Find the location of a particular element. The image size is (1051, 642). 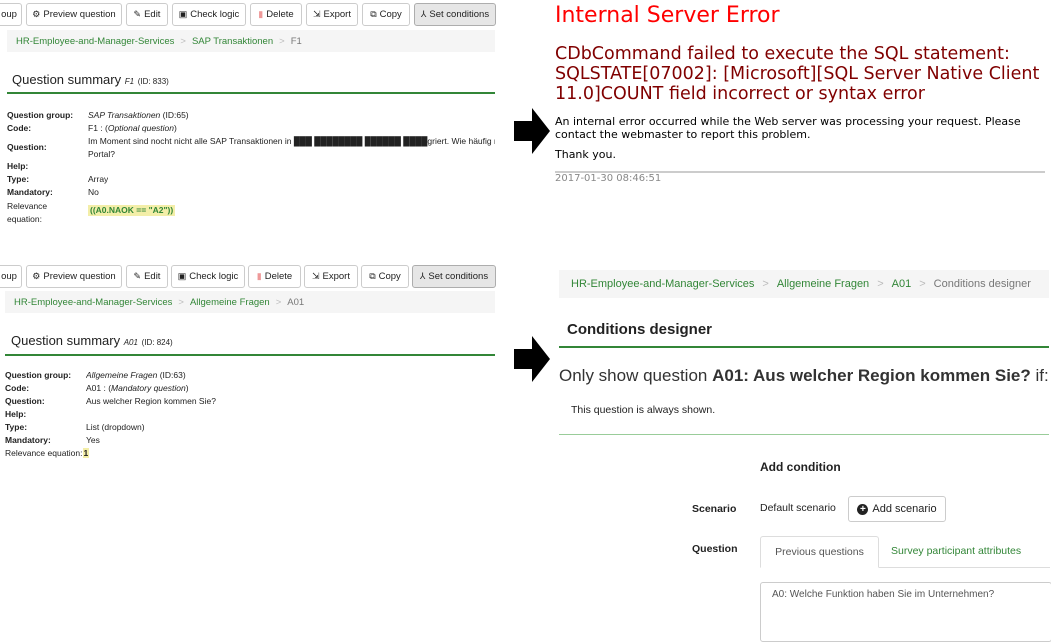

relevance-equation: 1 is located at coordinates (86, 453).